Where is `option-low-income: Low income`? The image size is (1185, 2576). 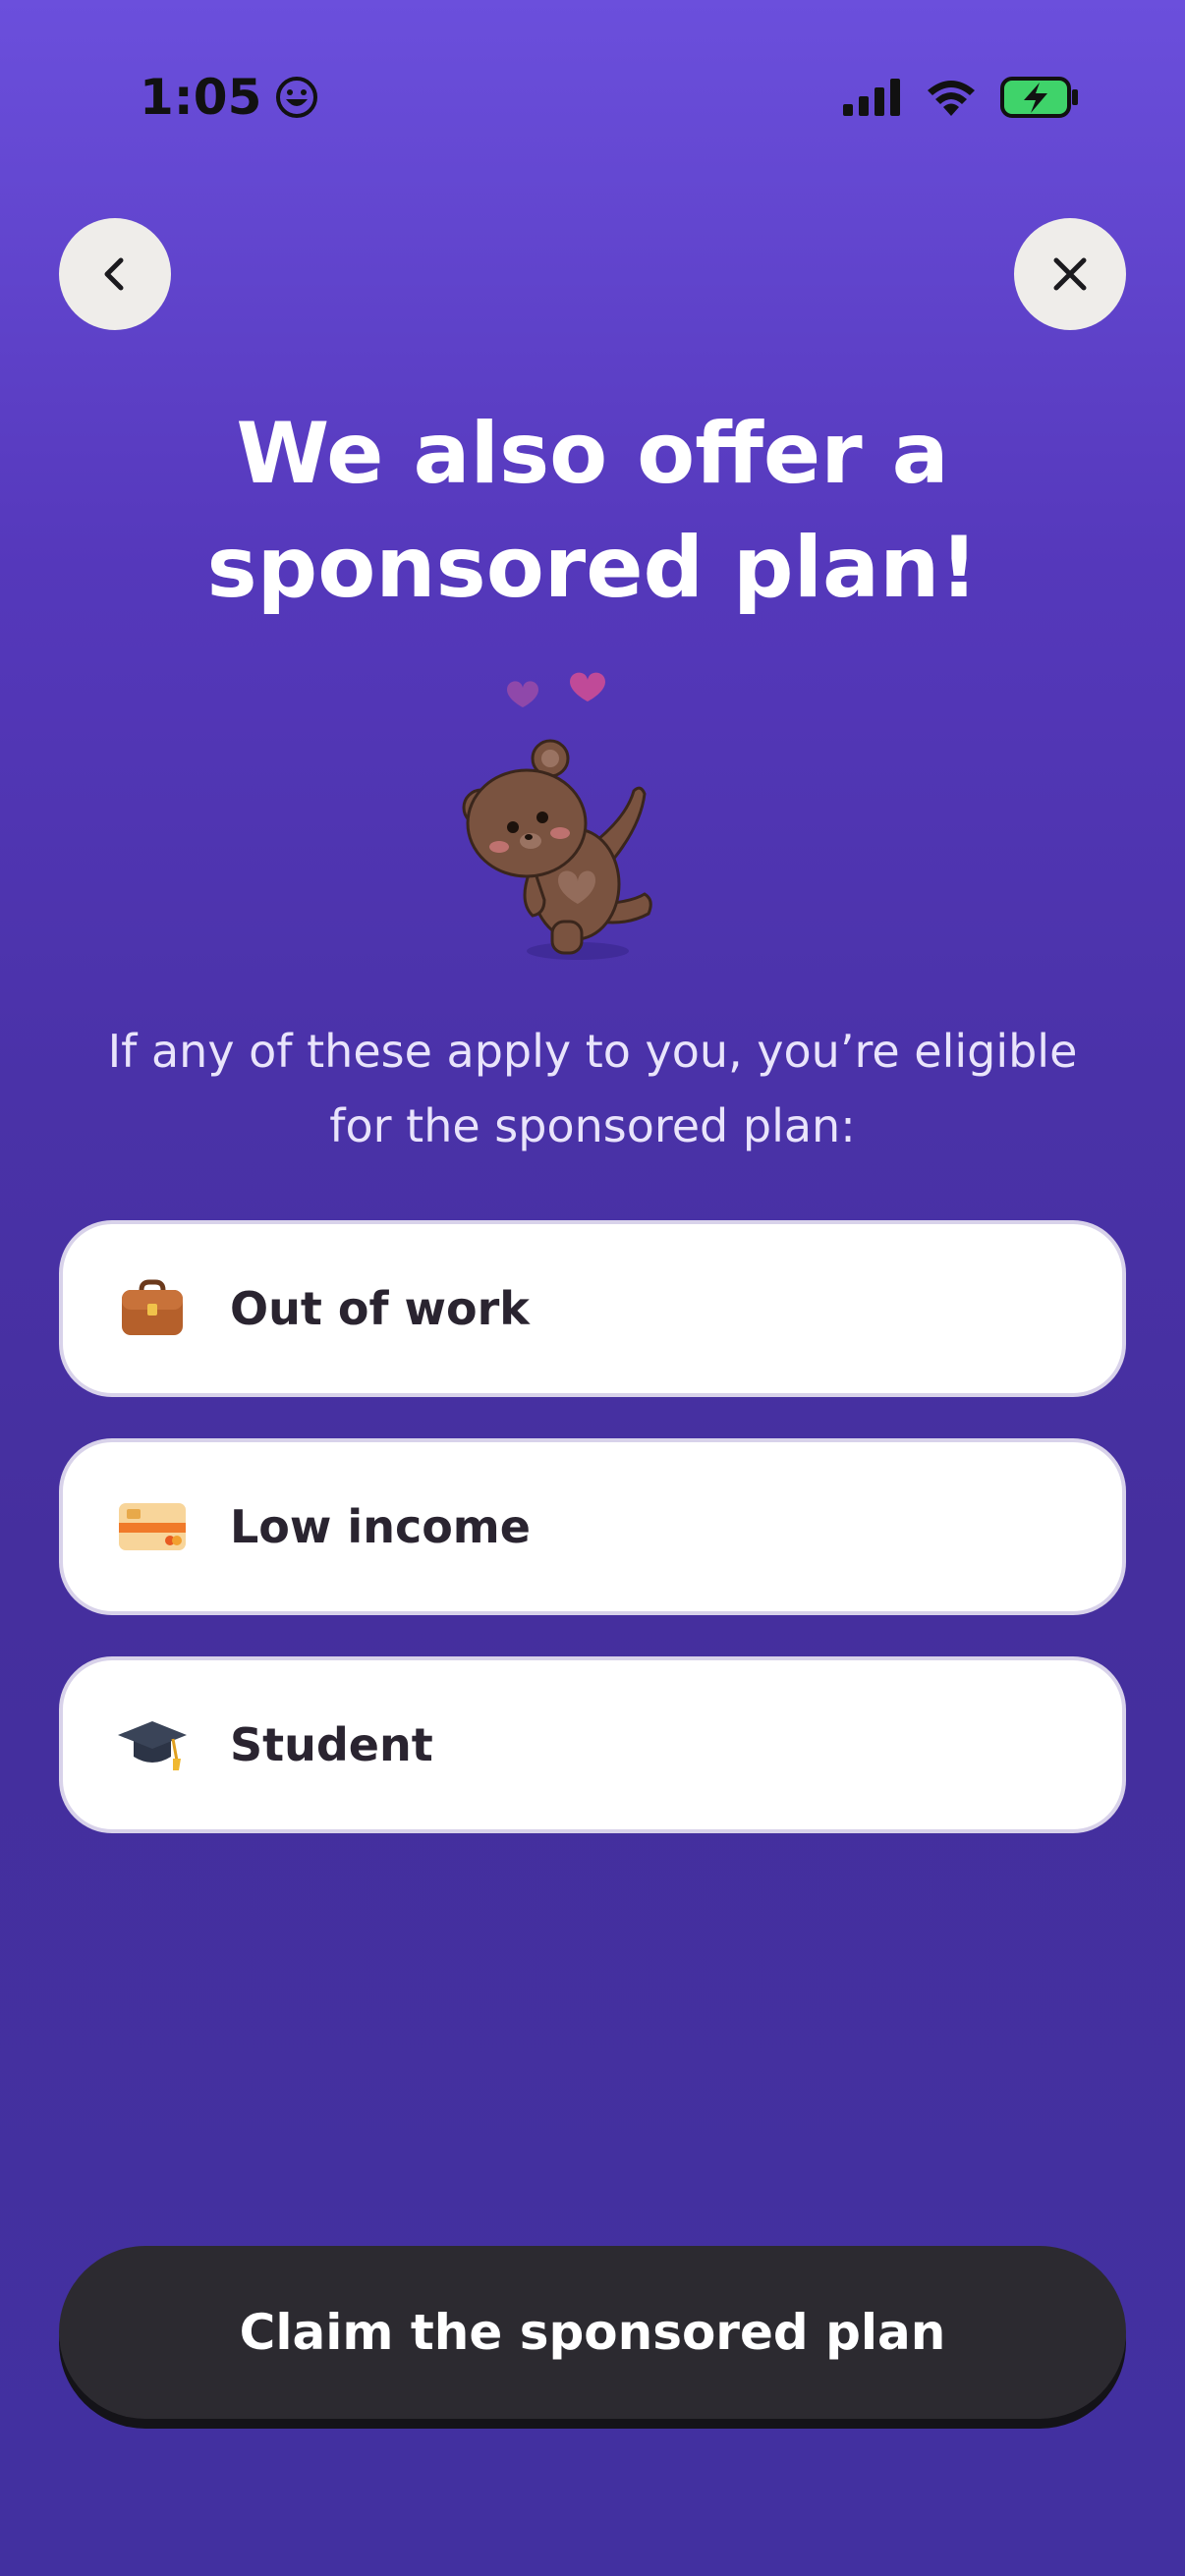
option-low-income: Low income is located at coordinates (592, 1526).